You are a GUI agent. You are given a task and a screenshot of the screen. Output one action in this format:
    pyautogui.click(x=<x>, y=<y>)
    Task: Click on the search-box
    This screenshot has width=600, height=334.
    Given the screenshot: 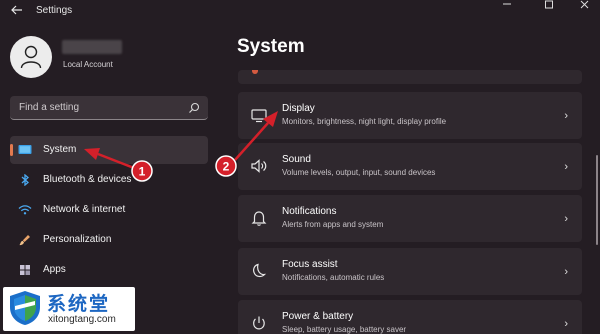 What is the action you would take?
    pyautogui.click(x=109, y=108)
    